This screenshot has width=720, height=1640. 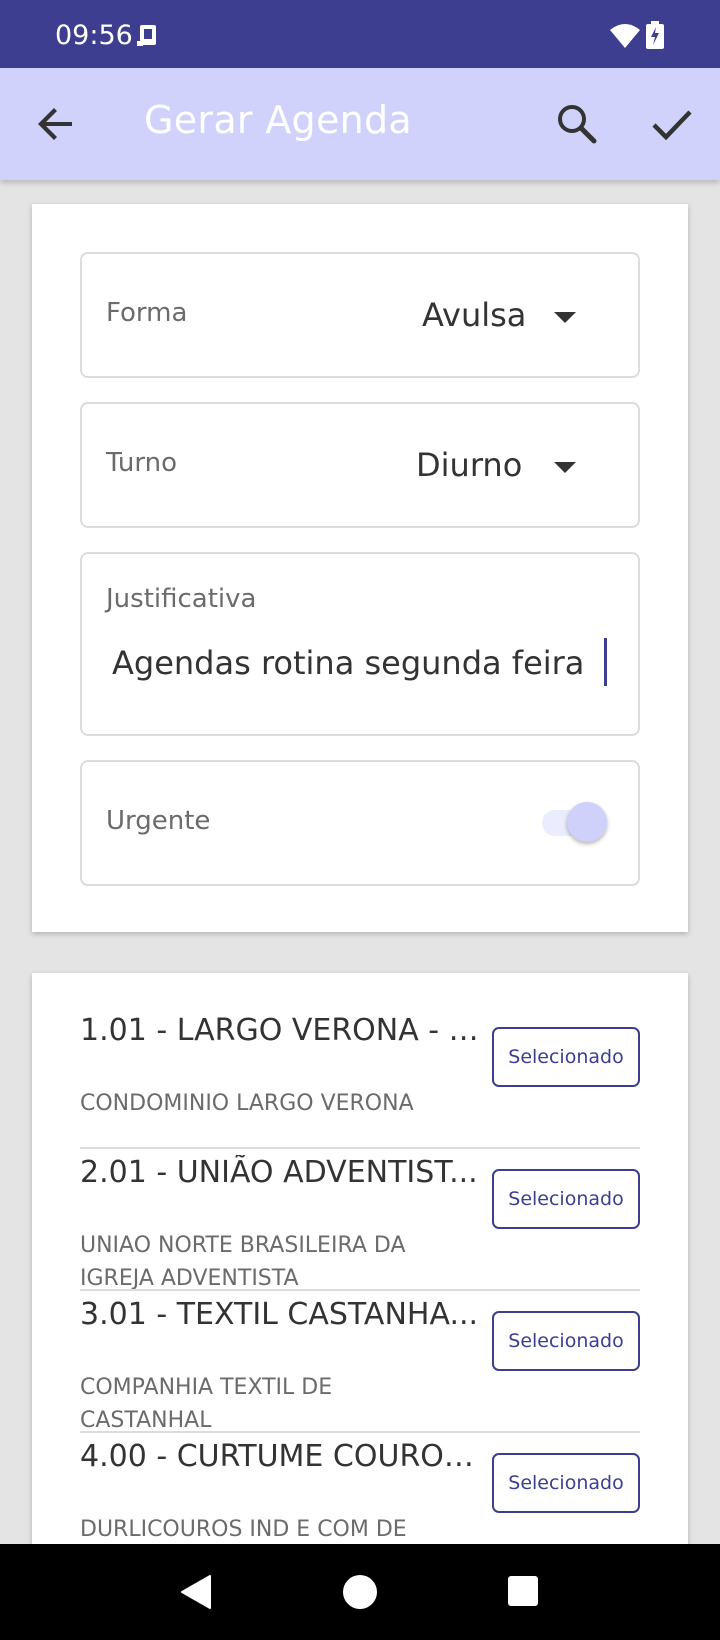 What do you see at coordinates (158, 821) in the screenshot?
I see `urgente-label: Urgente` at bounding box center [158, 821].